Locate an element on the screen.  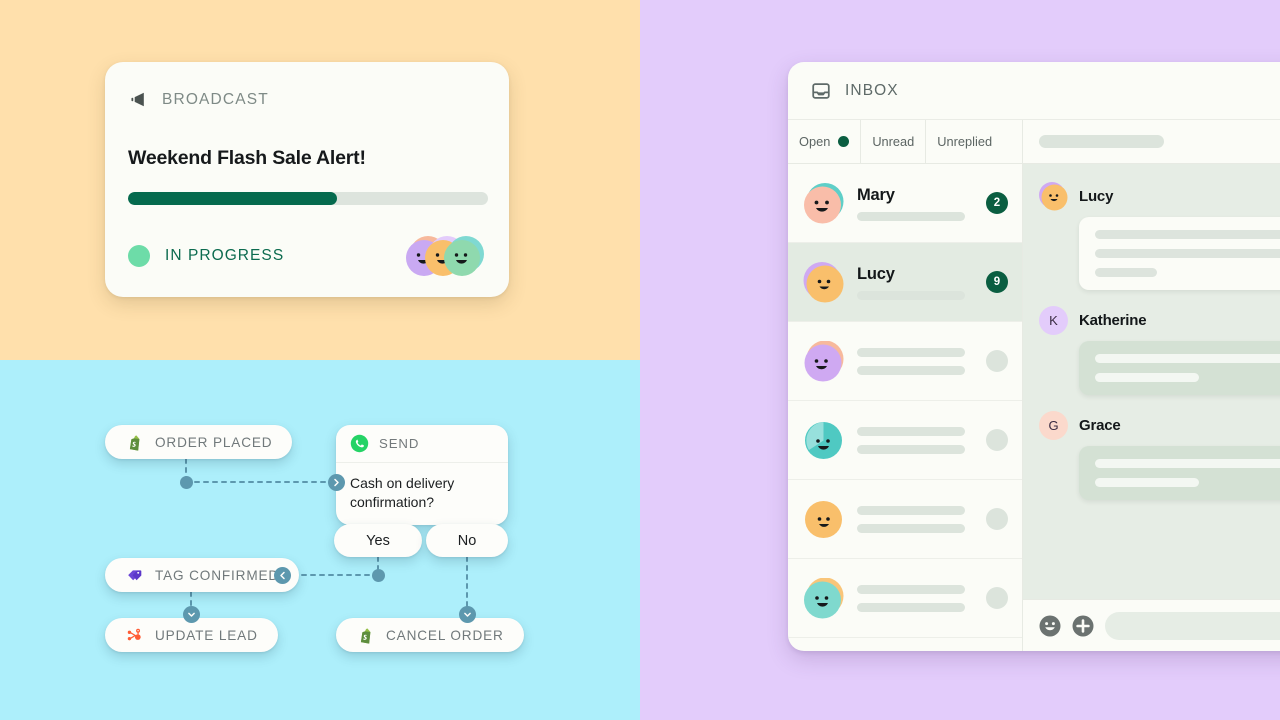
message-bubble is located at coordinates (1179, 473).